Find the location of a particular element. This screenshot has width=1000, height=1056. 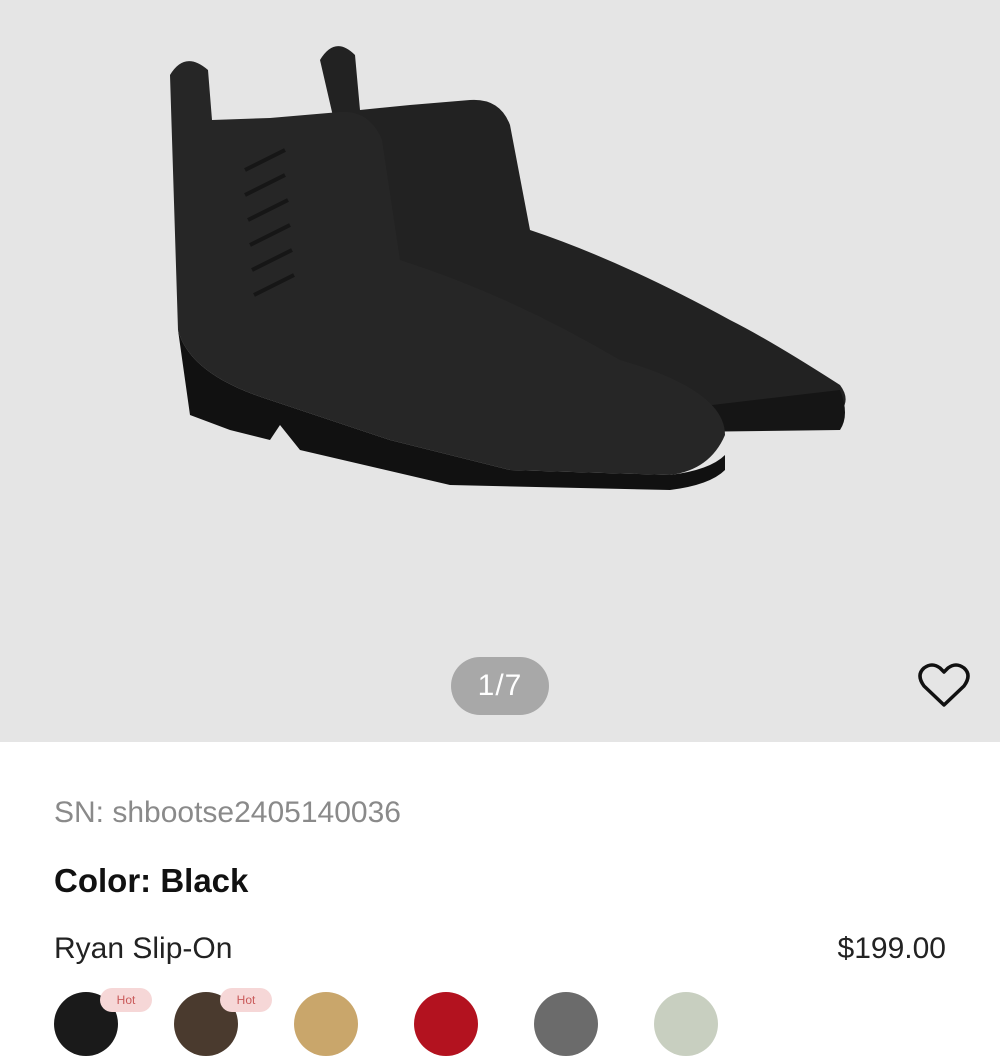

product-price: $199.00 is located at coordinates (891, 948).